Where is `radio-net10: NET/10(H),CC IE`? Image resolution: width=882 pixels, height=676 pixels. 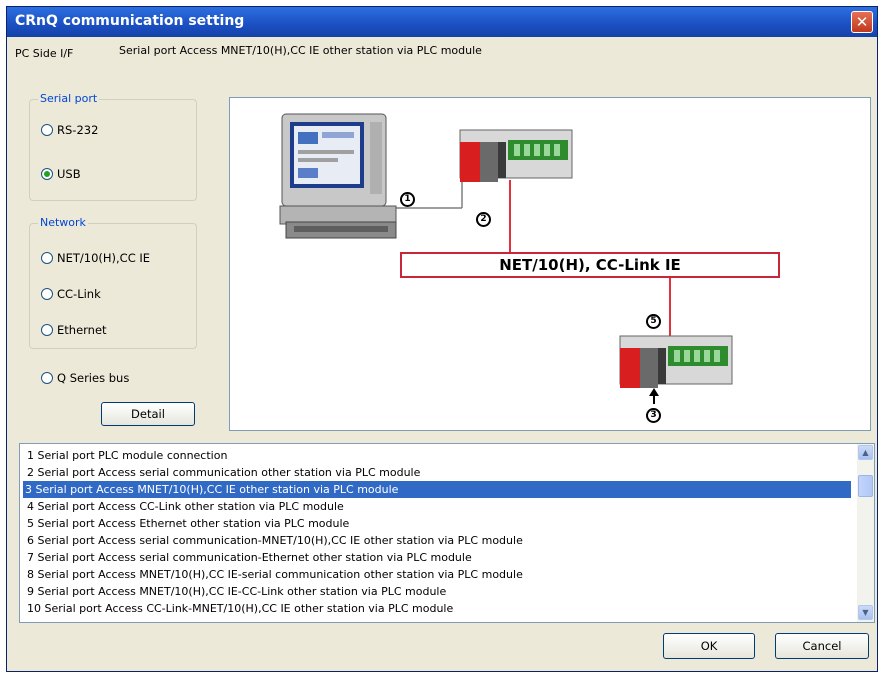 radio-net10: NET/10(H),CC IE is located at coordinates (95, 258).